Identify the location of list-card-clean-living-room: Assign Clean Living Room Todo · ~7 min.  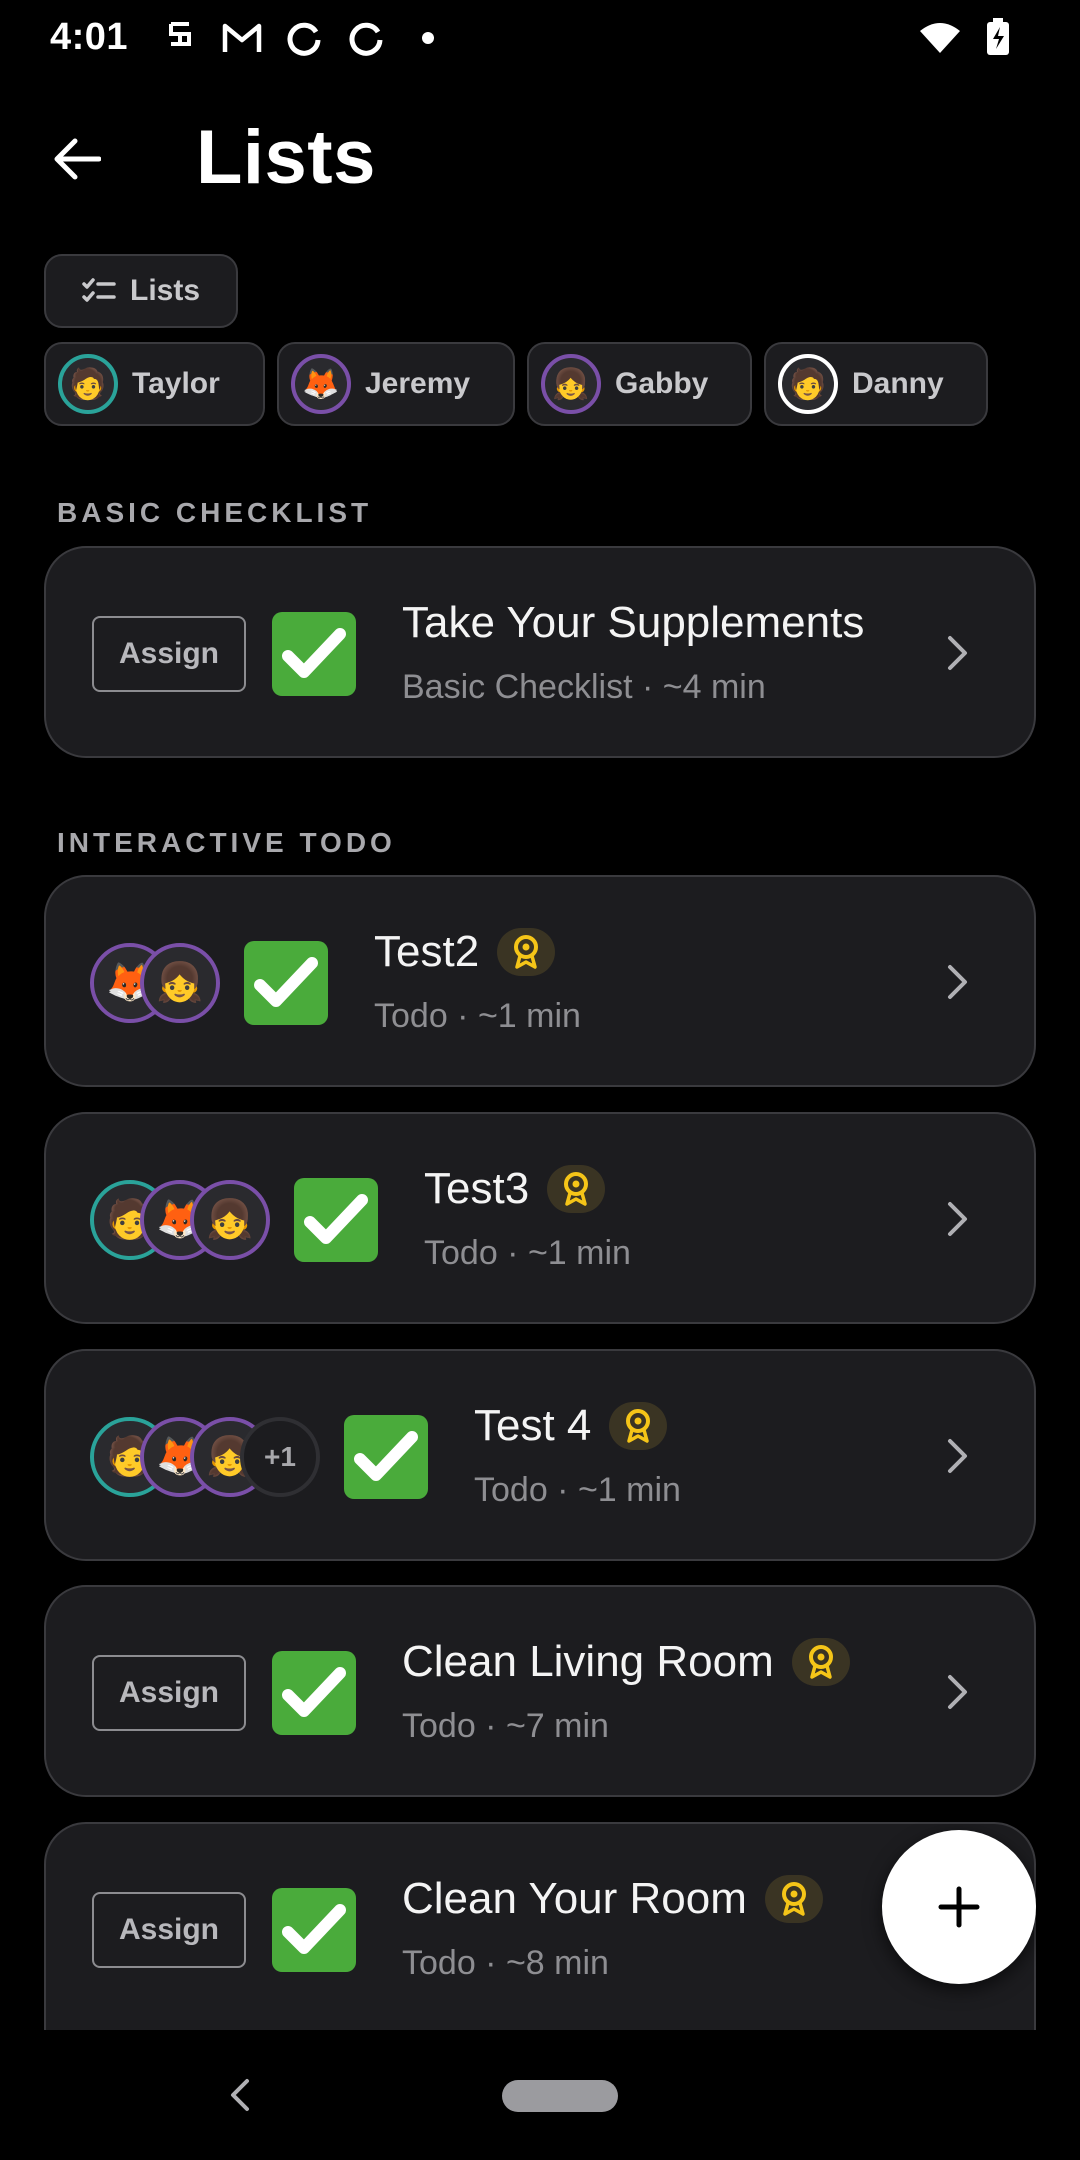
(540, 1691).